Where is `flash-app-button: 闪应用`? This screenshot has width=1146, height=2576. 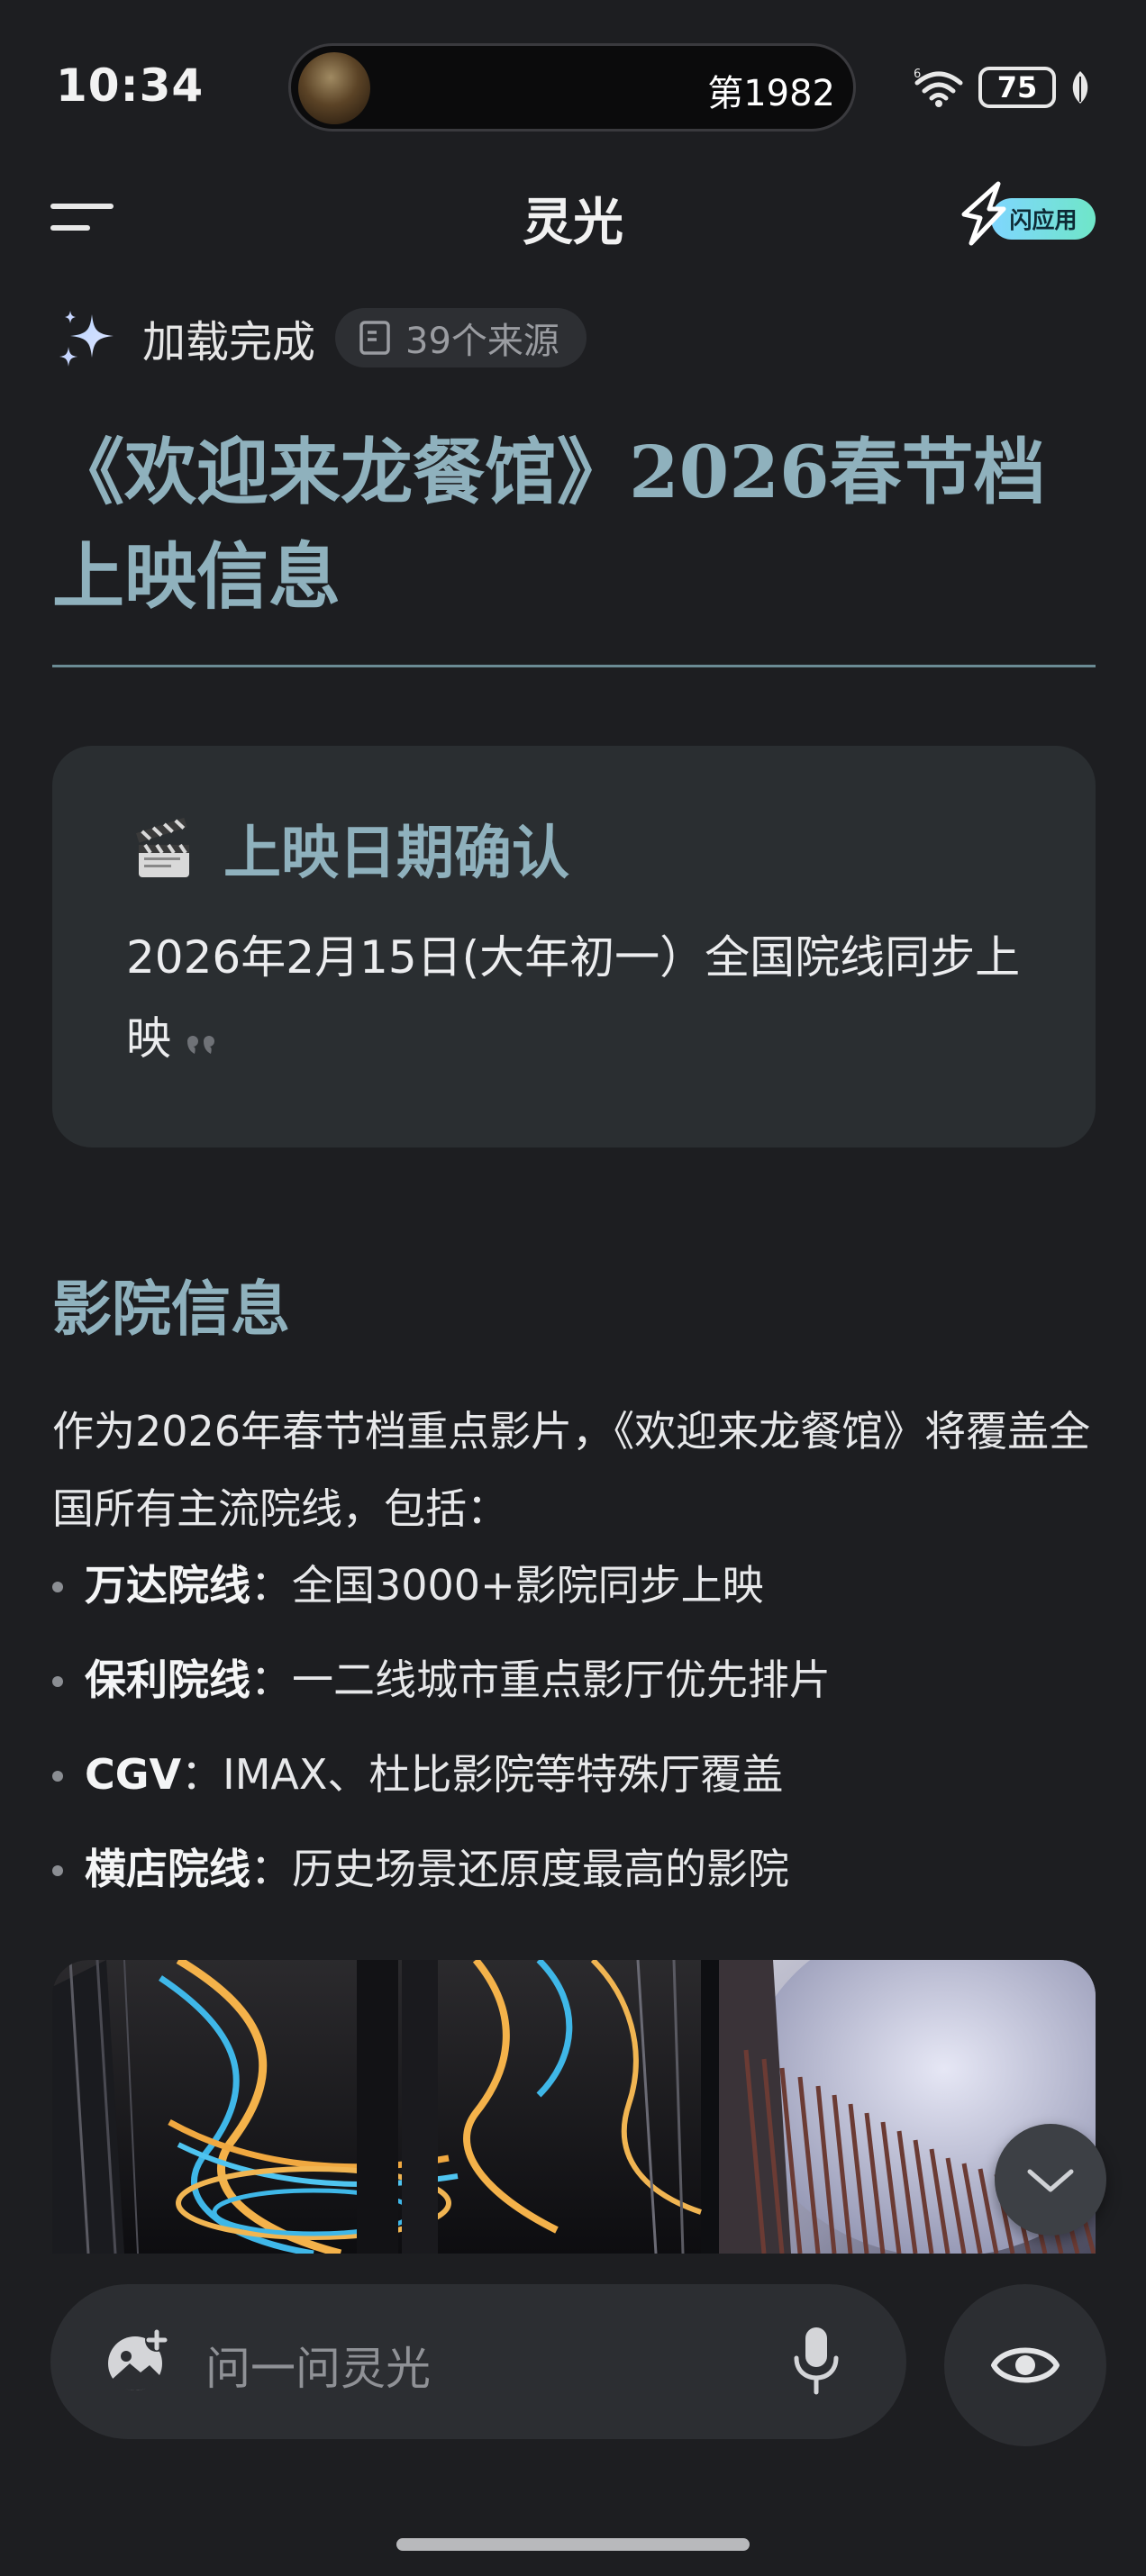
flash-app-button: 闪应用 is located at coordinates (1025, 213).